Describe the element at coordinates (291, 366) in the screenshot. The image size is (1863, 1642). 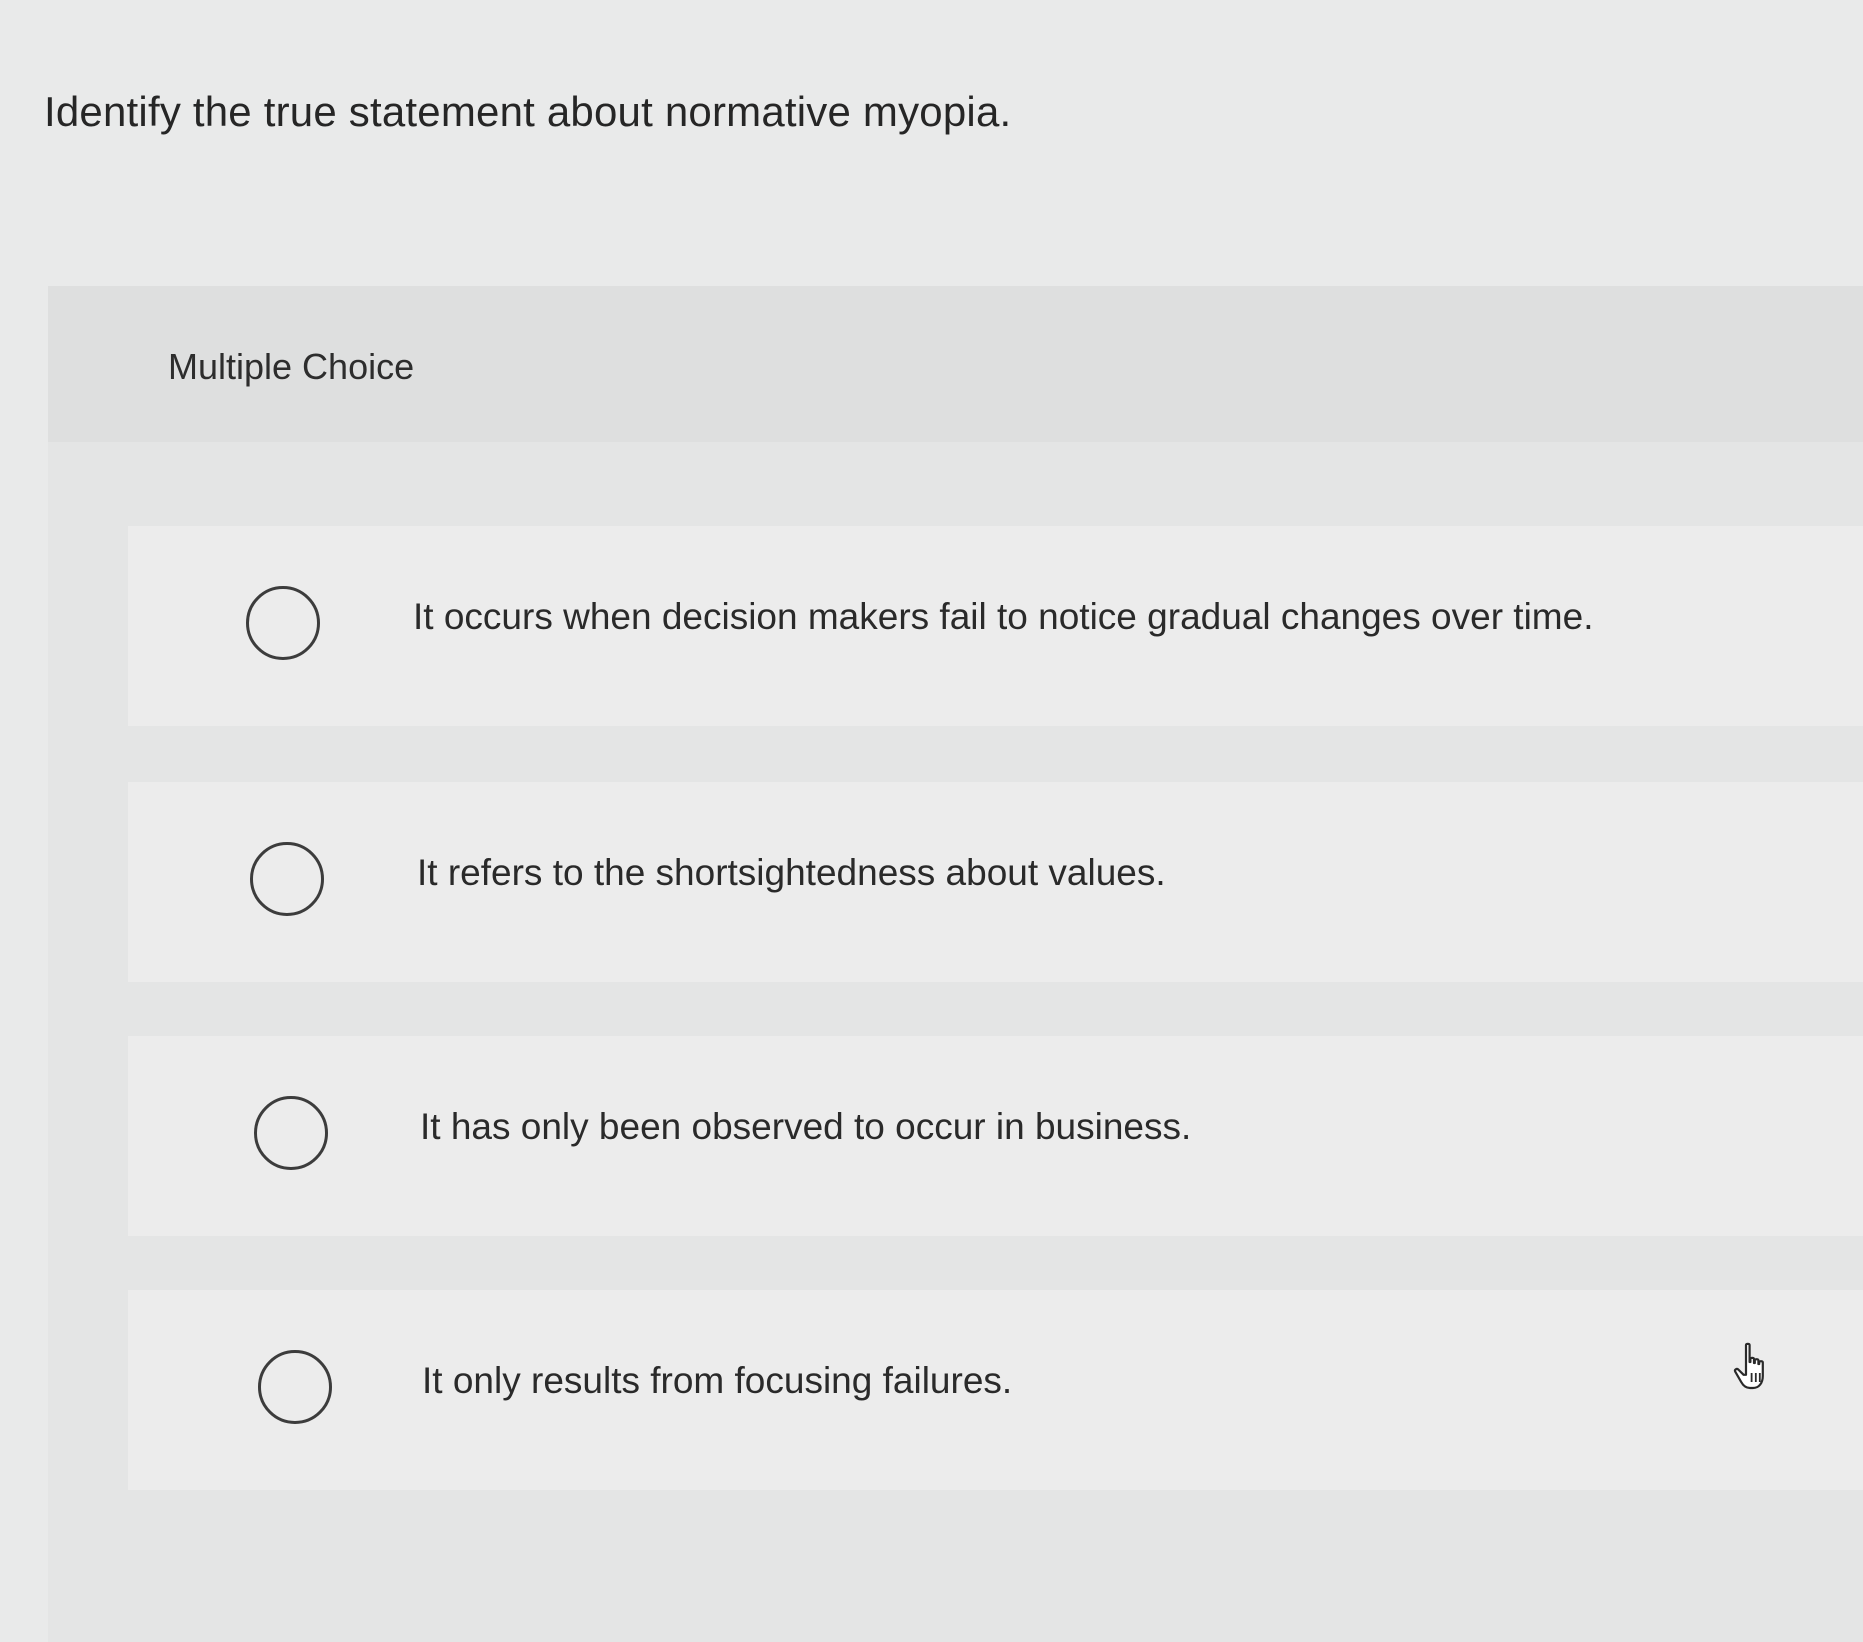
I see `question-type-label: Multiple Choice` at that location.